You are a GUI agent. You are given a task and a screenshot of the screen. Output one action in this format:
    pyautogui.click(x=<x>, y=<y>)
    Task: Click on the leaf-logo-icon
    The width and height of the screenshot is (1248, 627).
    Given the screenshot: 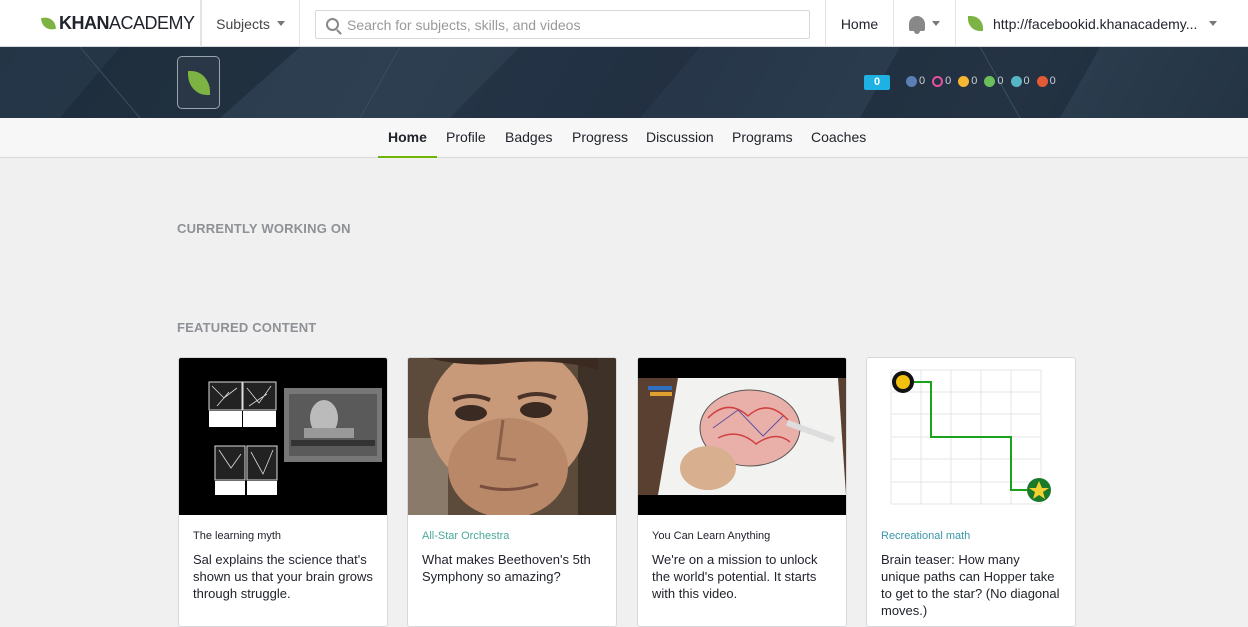 What is the action you would take?
    pyautogui.click(x=48, y=23)
    